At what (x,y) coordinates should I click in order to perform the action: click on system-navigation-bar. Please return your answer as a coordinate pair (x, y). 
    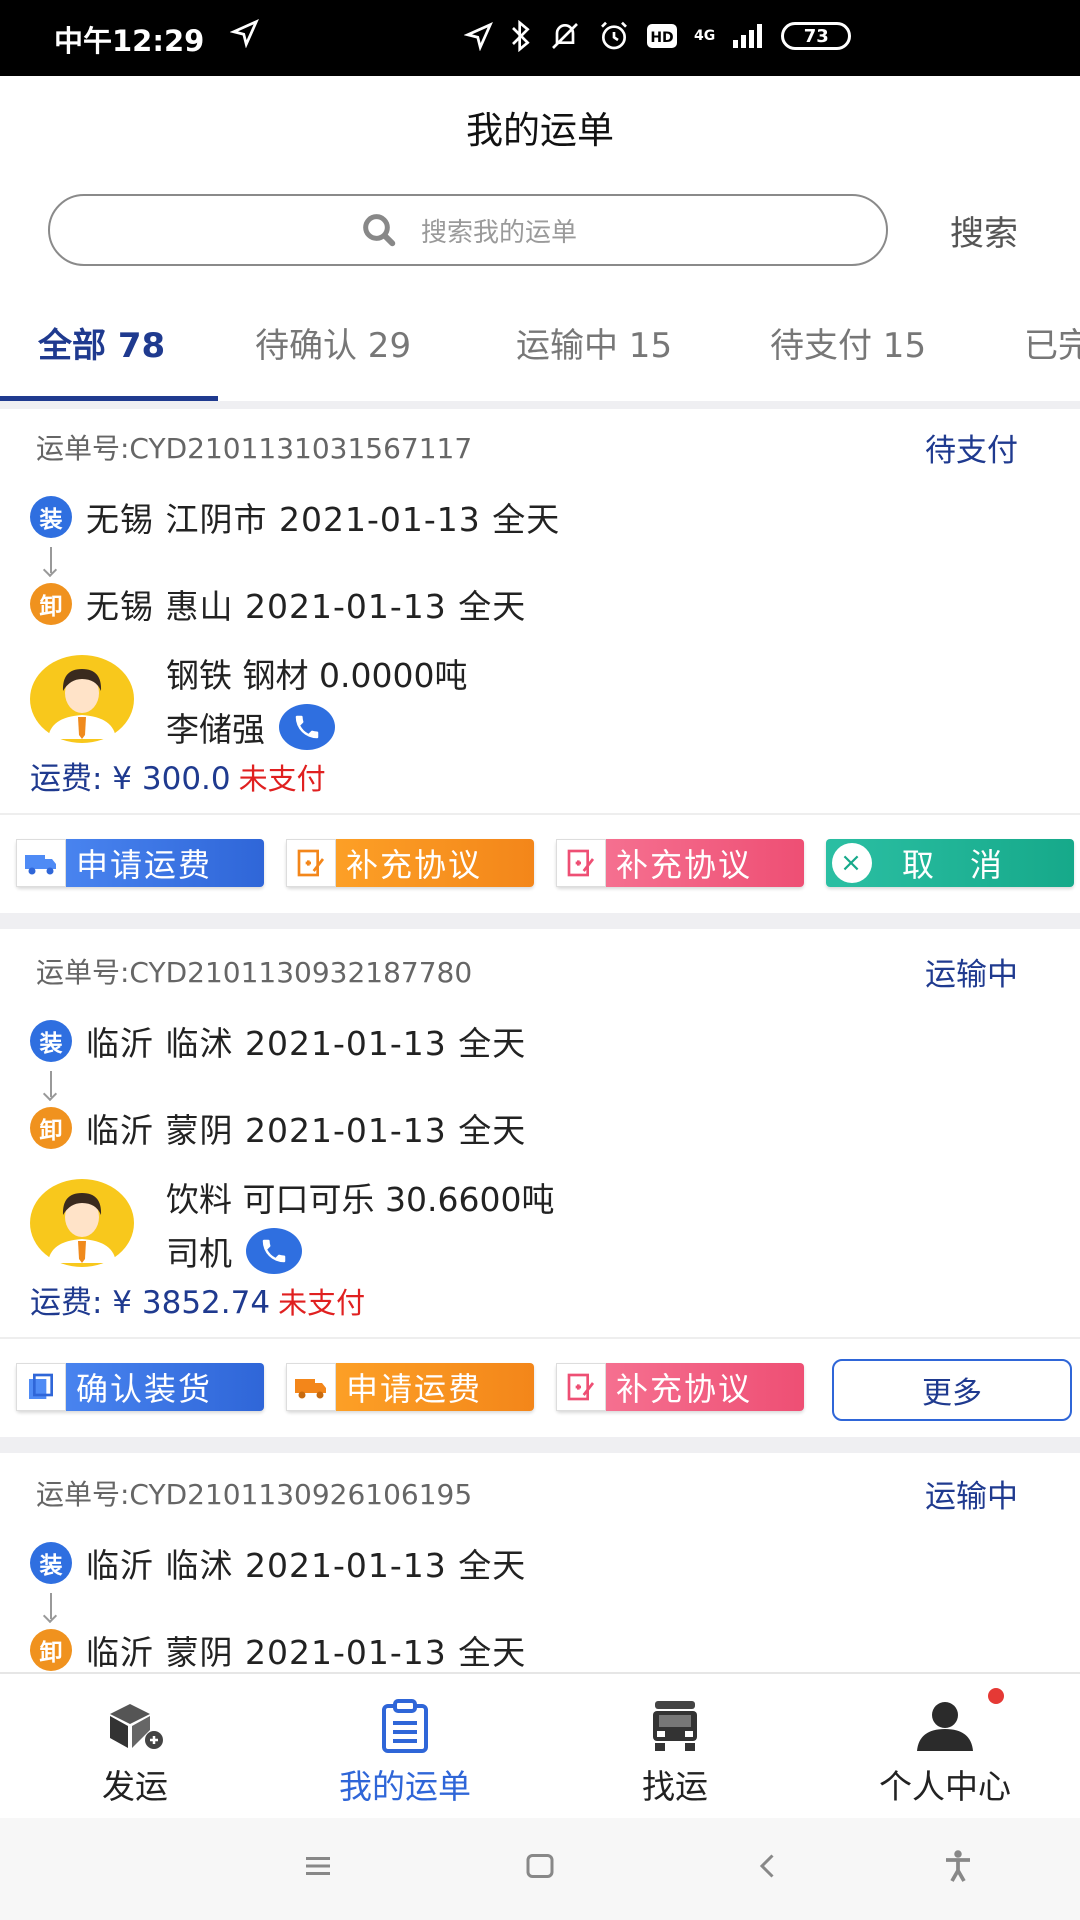
    Looking at the image, I should click on (540, 1869).